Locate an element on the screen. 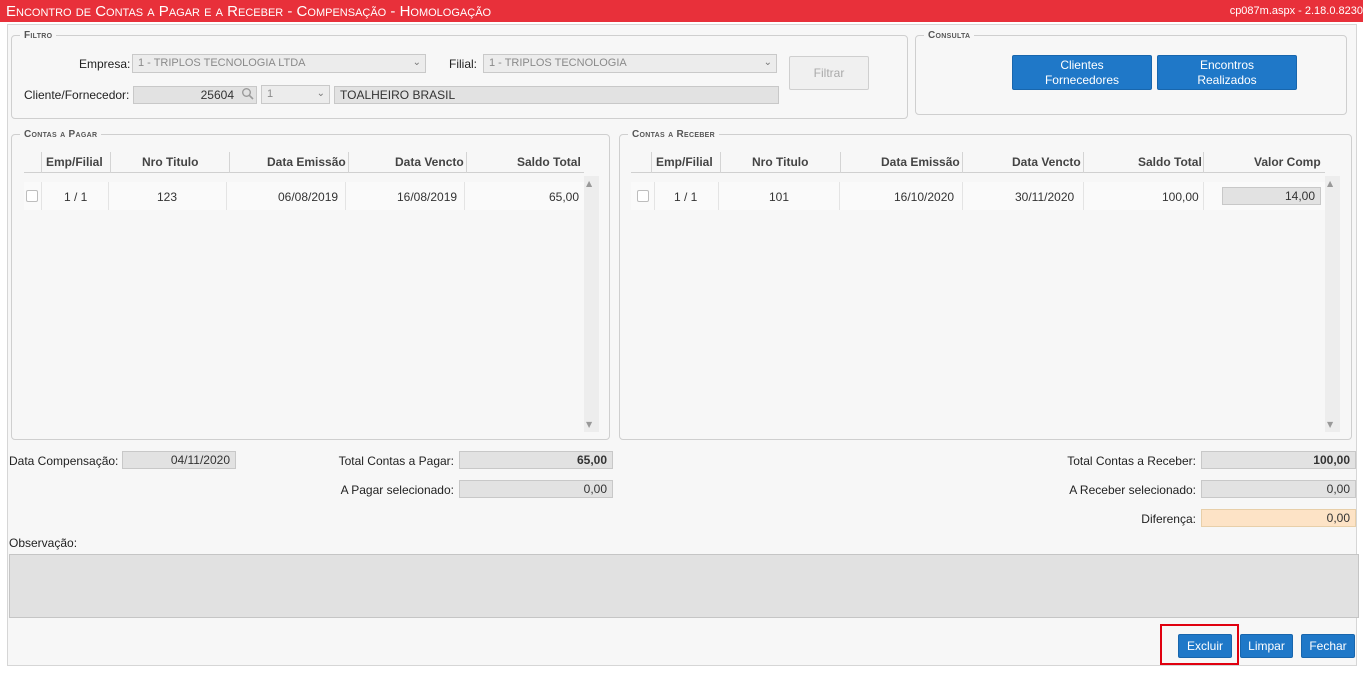 The height and width of the screenshot is (675, 1363). filial-select-value: 1 - TRIPLOS TECNOLOGIA is located at coordinates (558, 63).